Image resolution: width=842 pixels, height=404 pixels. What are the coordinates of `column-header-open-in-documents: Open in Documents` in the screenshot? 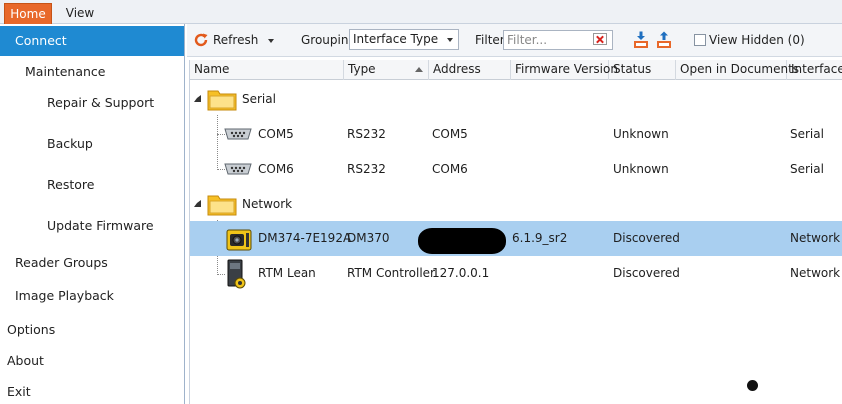 It's located at (737, 70).